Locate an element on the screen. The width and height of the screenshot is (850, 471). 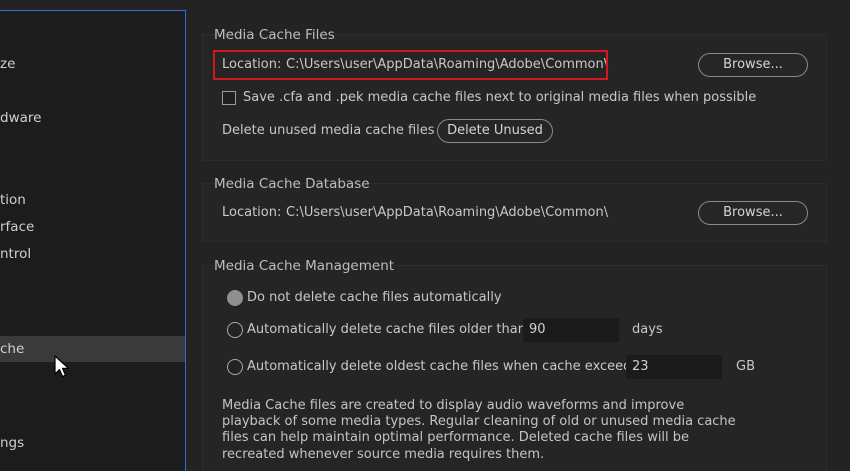
delete-exceeds-radio is located at coordinates (235, 367).